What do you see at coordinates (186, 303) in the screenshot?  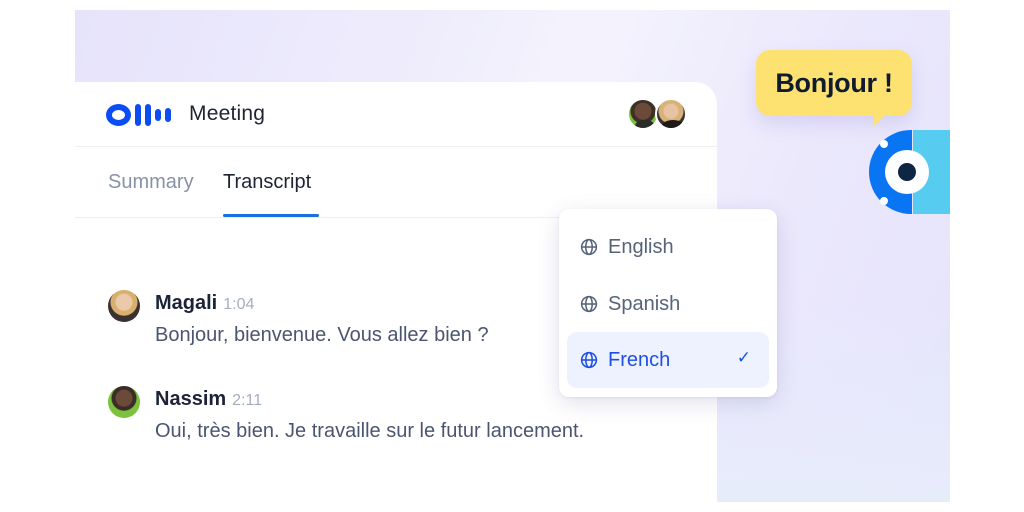 I see `speaker-name: Magali` at bounding box center [186, 303].